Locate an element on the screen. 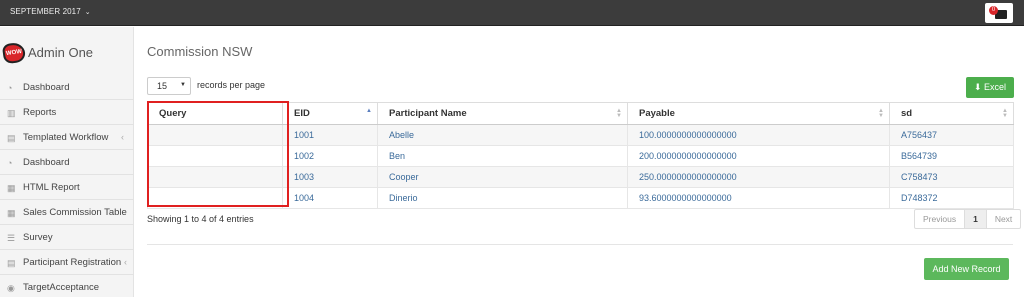  pagination-next: Next is located at coordinates (1003, 219).